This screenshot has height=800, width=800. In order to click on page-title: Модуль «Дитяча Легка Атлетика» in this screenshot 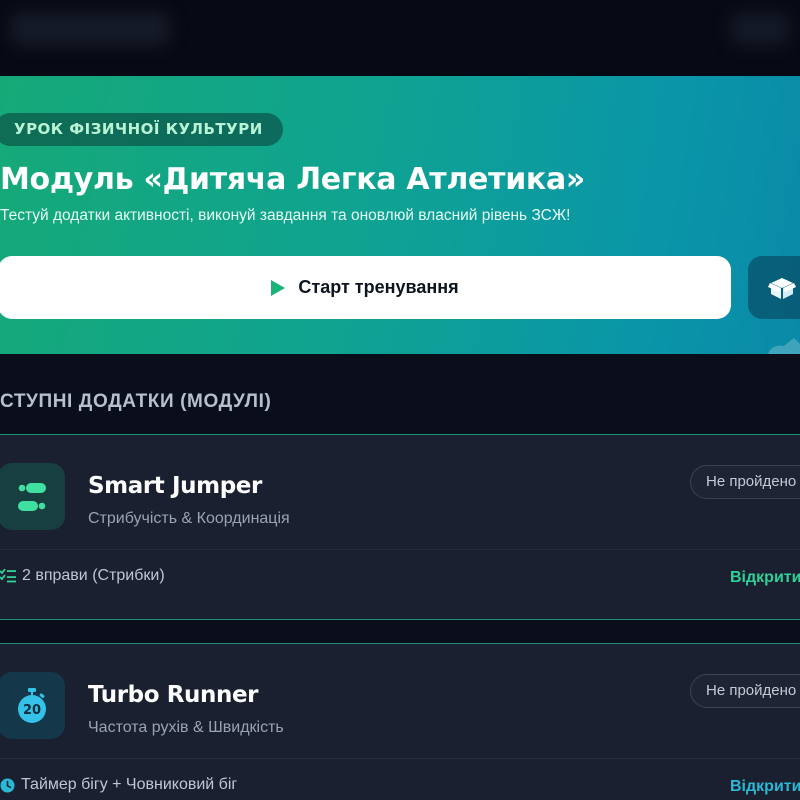, I will do `click(292, 179)`.